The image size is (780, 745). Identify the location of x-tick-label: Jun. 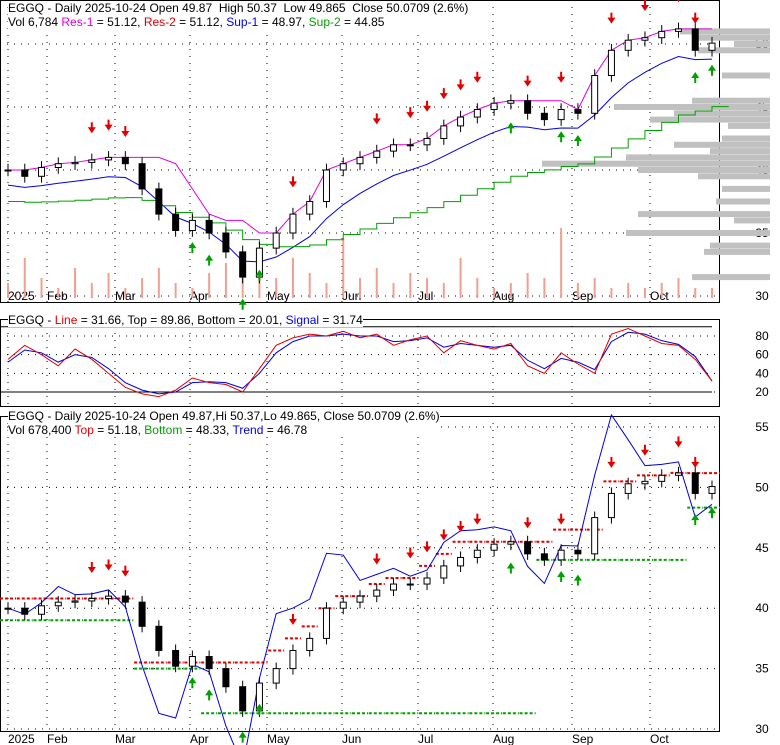
(351, 296).